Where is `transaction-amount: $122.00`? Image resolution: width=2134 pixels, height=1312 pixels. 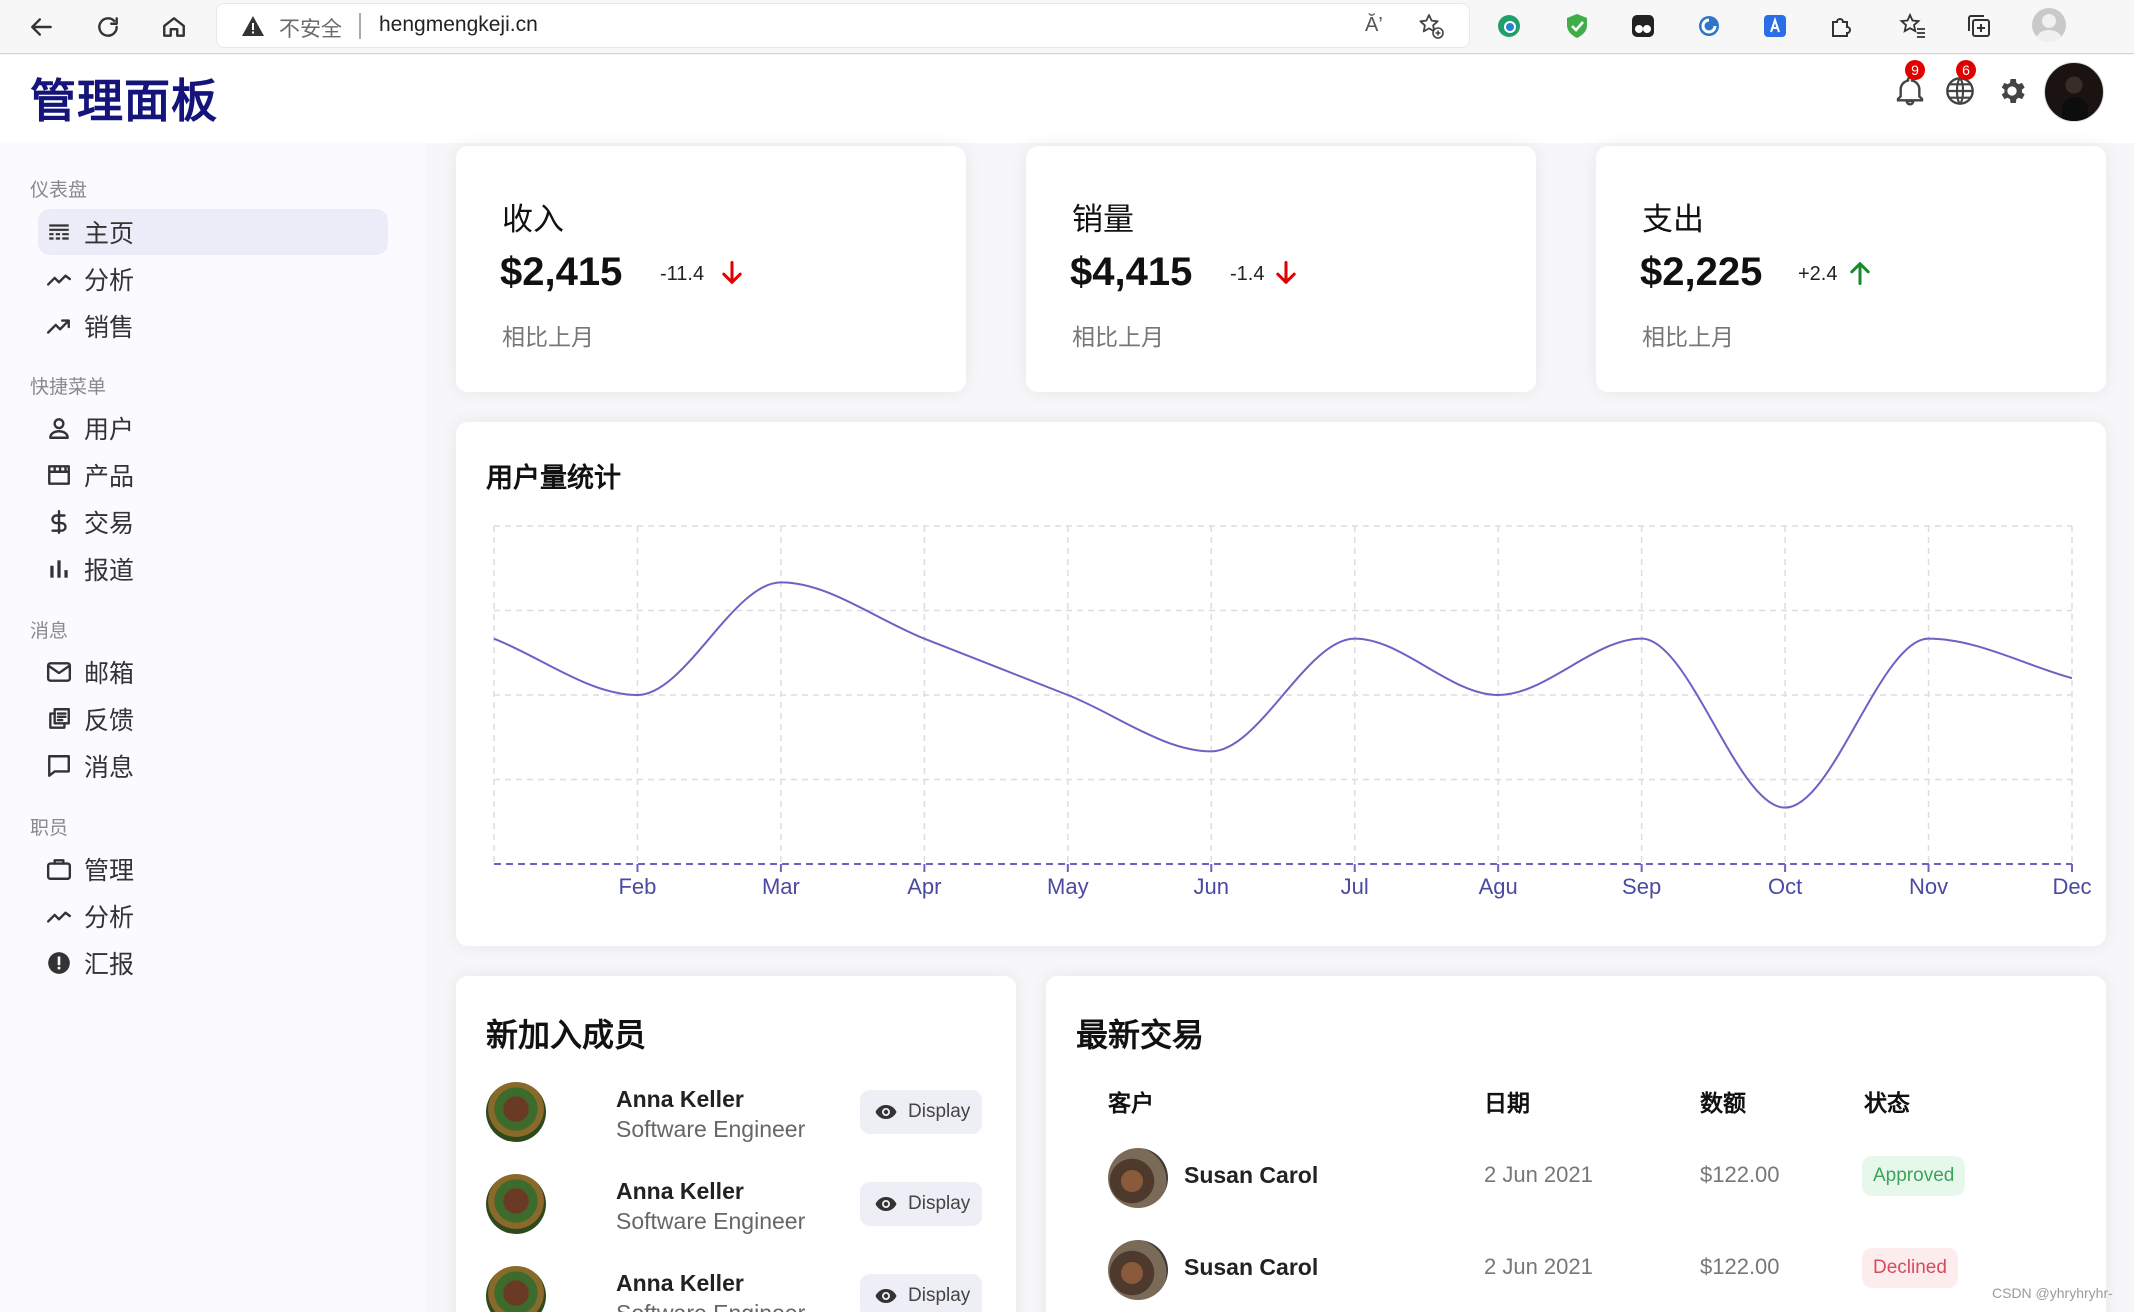 transaction-amount: $122.00 is located at coordinates (1740, 1174).